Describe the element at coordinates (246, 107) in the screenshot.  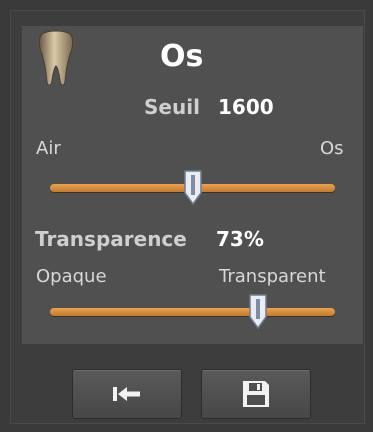
I see `threshold-value: 1600` at that location.